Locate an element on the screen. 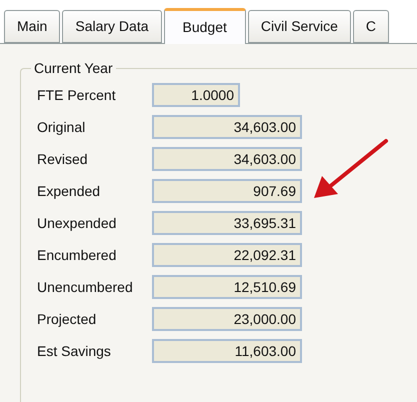 This screenshot has height=402, width=417. field-label: Expended is located at coordinates (69, 191).